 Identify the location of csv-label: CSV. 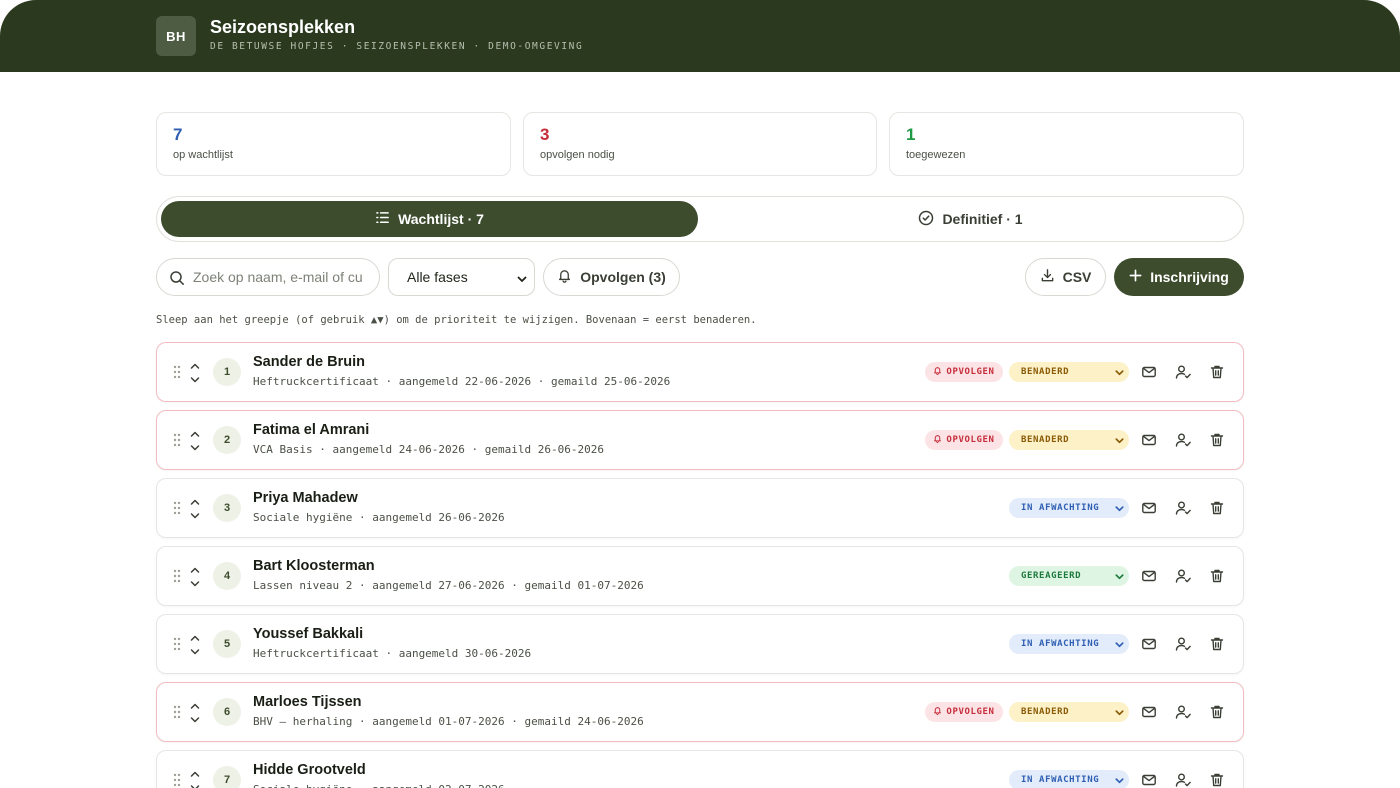
(1077, 277).